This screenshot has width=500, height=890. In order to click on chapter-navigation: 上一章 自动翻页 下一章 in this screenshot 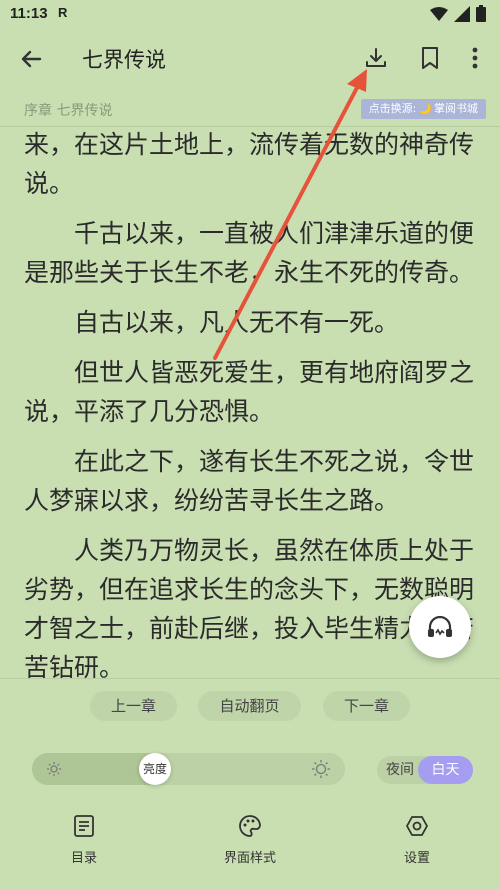, I will do `click(250, 706)`.